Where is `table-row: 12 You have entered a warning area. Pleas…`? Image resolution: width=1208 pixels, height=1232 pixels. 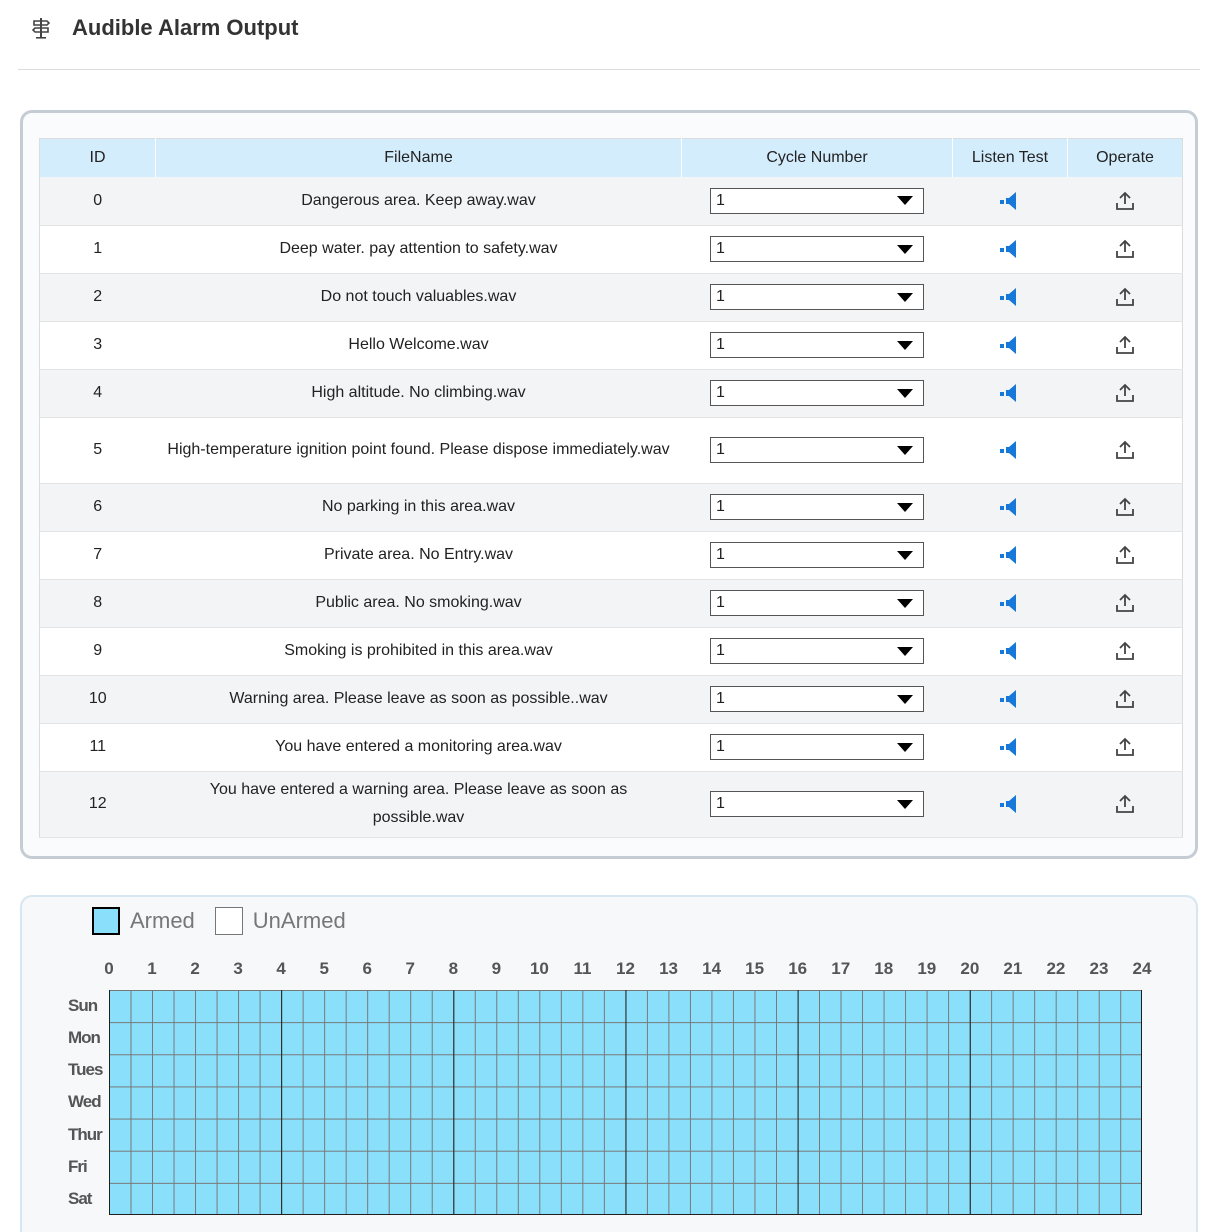 table-row: 12 You have entered a warning area. Pleas… is located at coordinates (611, 804).